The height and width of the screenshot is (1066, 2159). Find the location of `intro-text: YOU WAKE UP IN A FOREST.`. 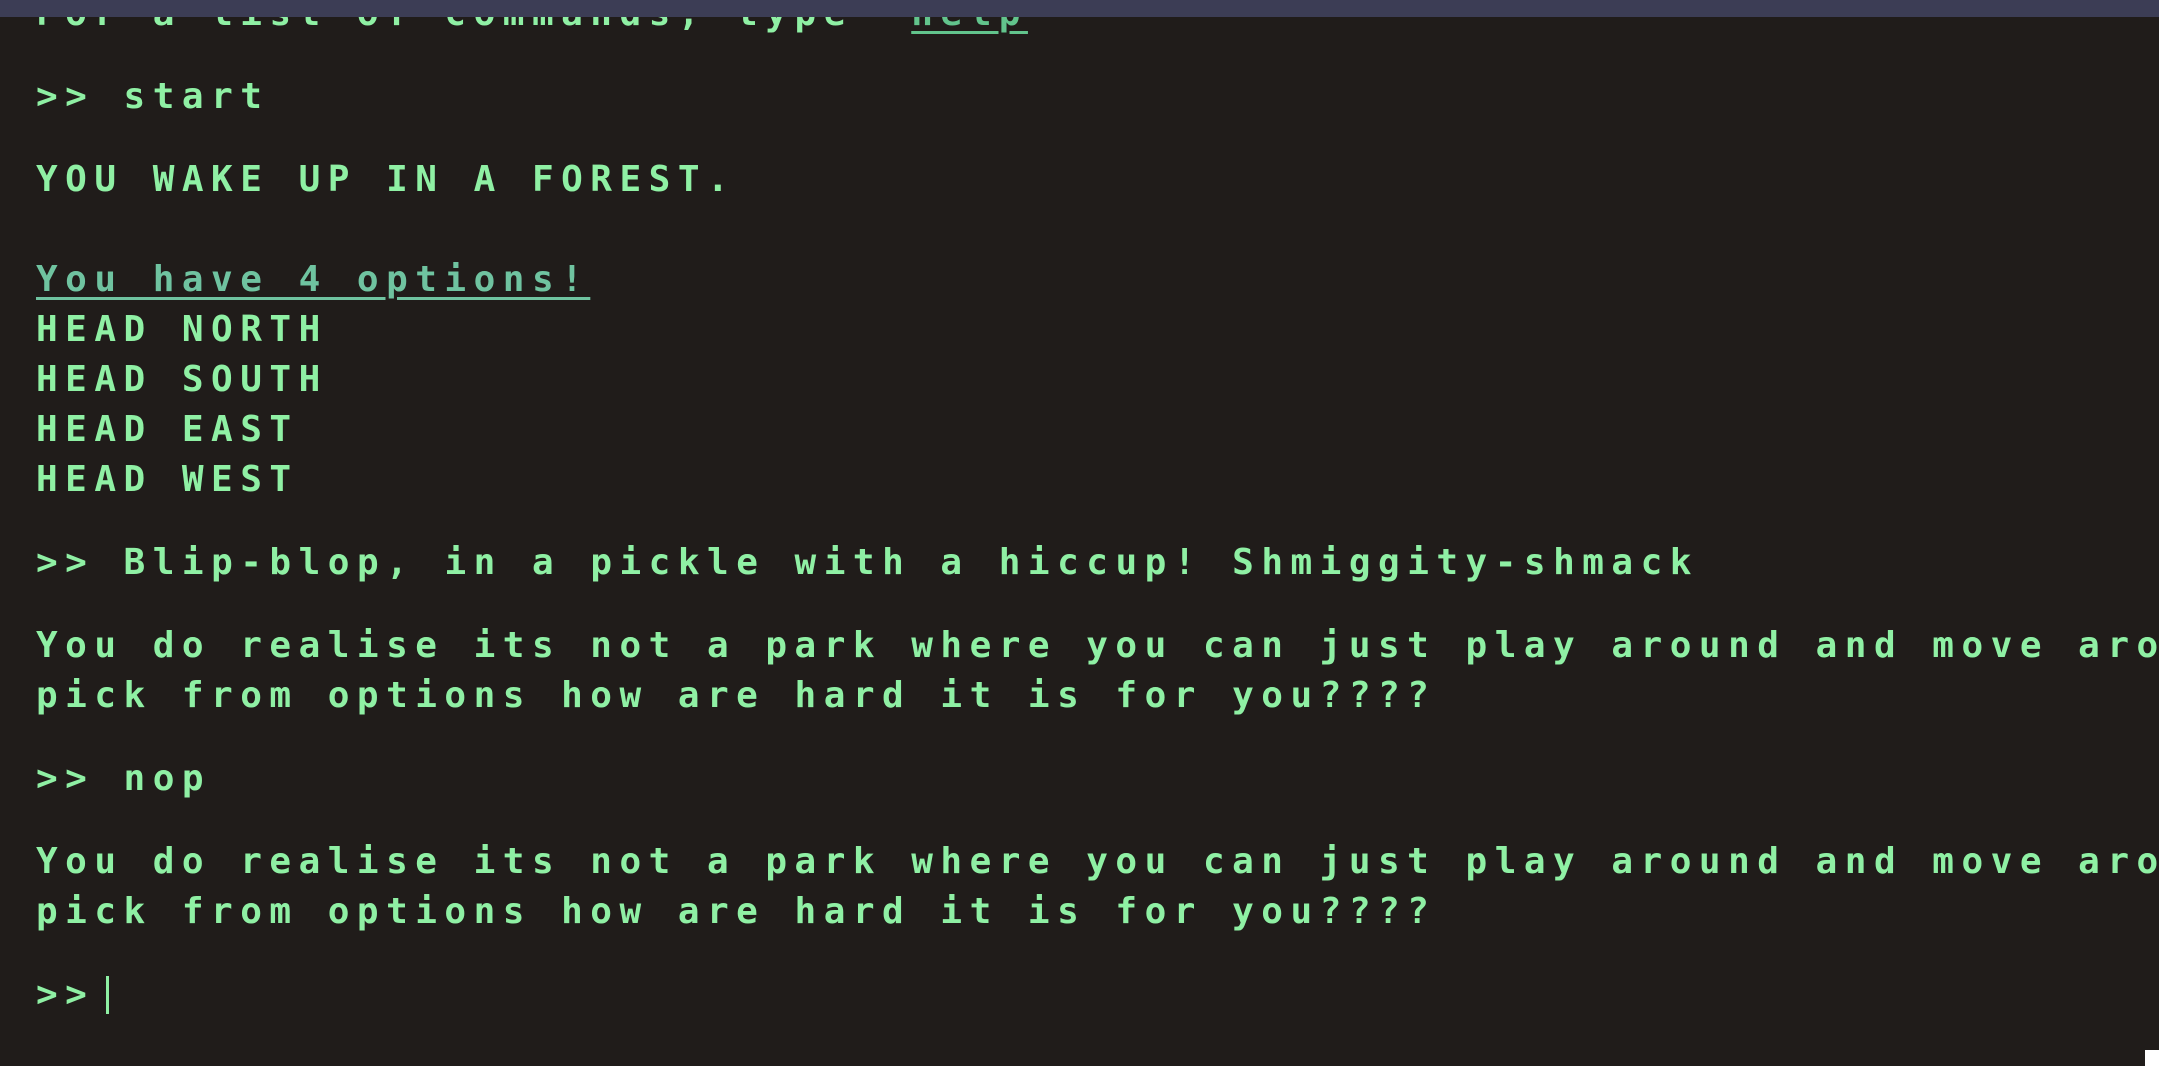

intro-text: YOU WAKE UP IN A FOREST. is located at coordinates (386, 179).